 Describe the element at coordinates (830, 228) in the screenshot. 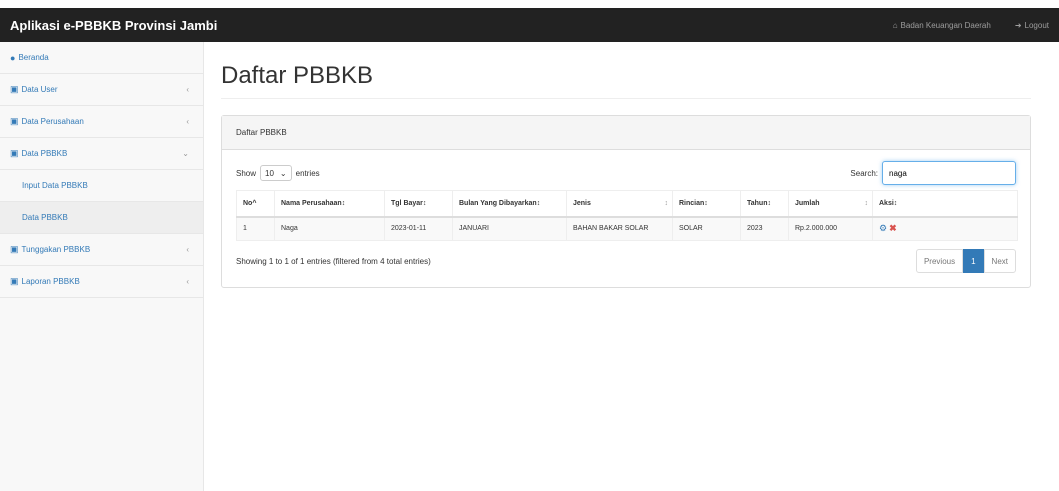

I see `cell-jumlah: Rp.2.000.000` at that location.